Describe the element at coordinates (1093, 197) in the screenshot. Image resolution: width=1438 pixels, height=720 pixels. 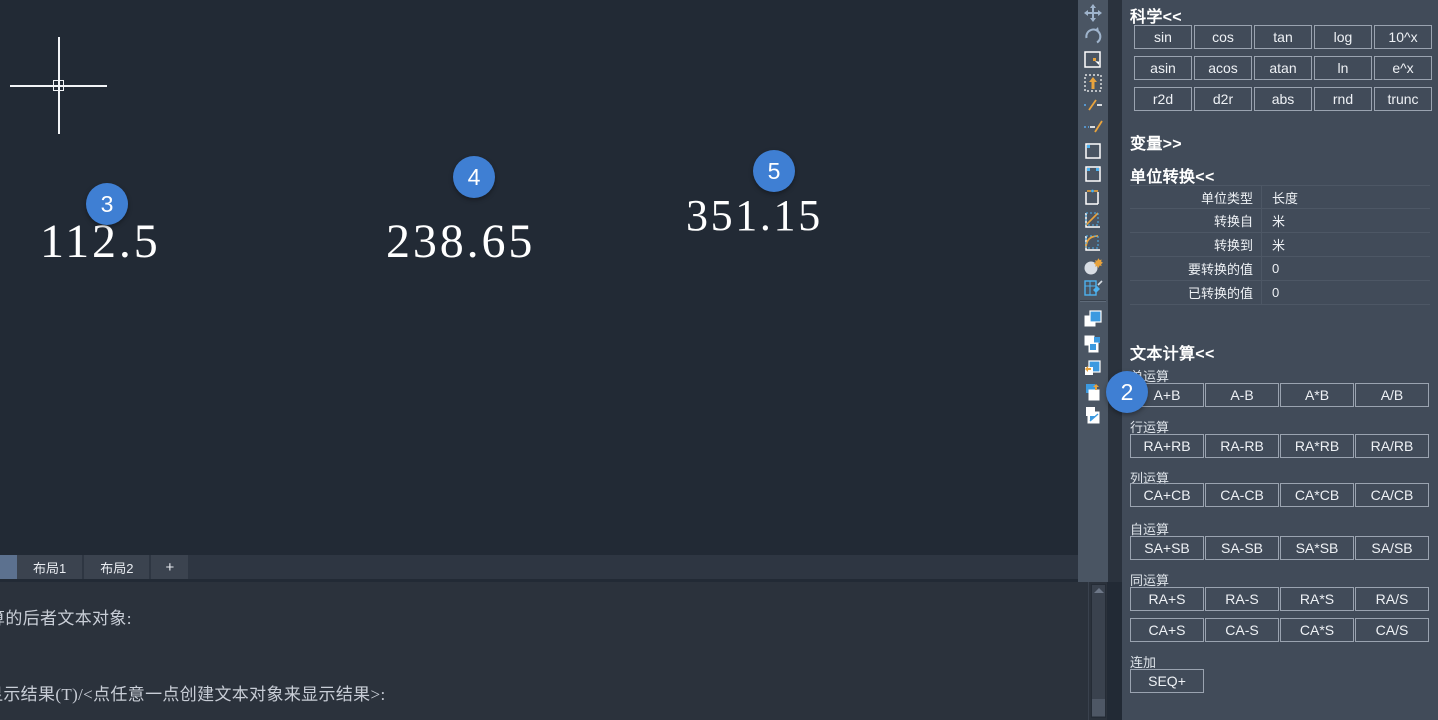
I see `chamfer-icon` at that location.